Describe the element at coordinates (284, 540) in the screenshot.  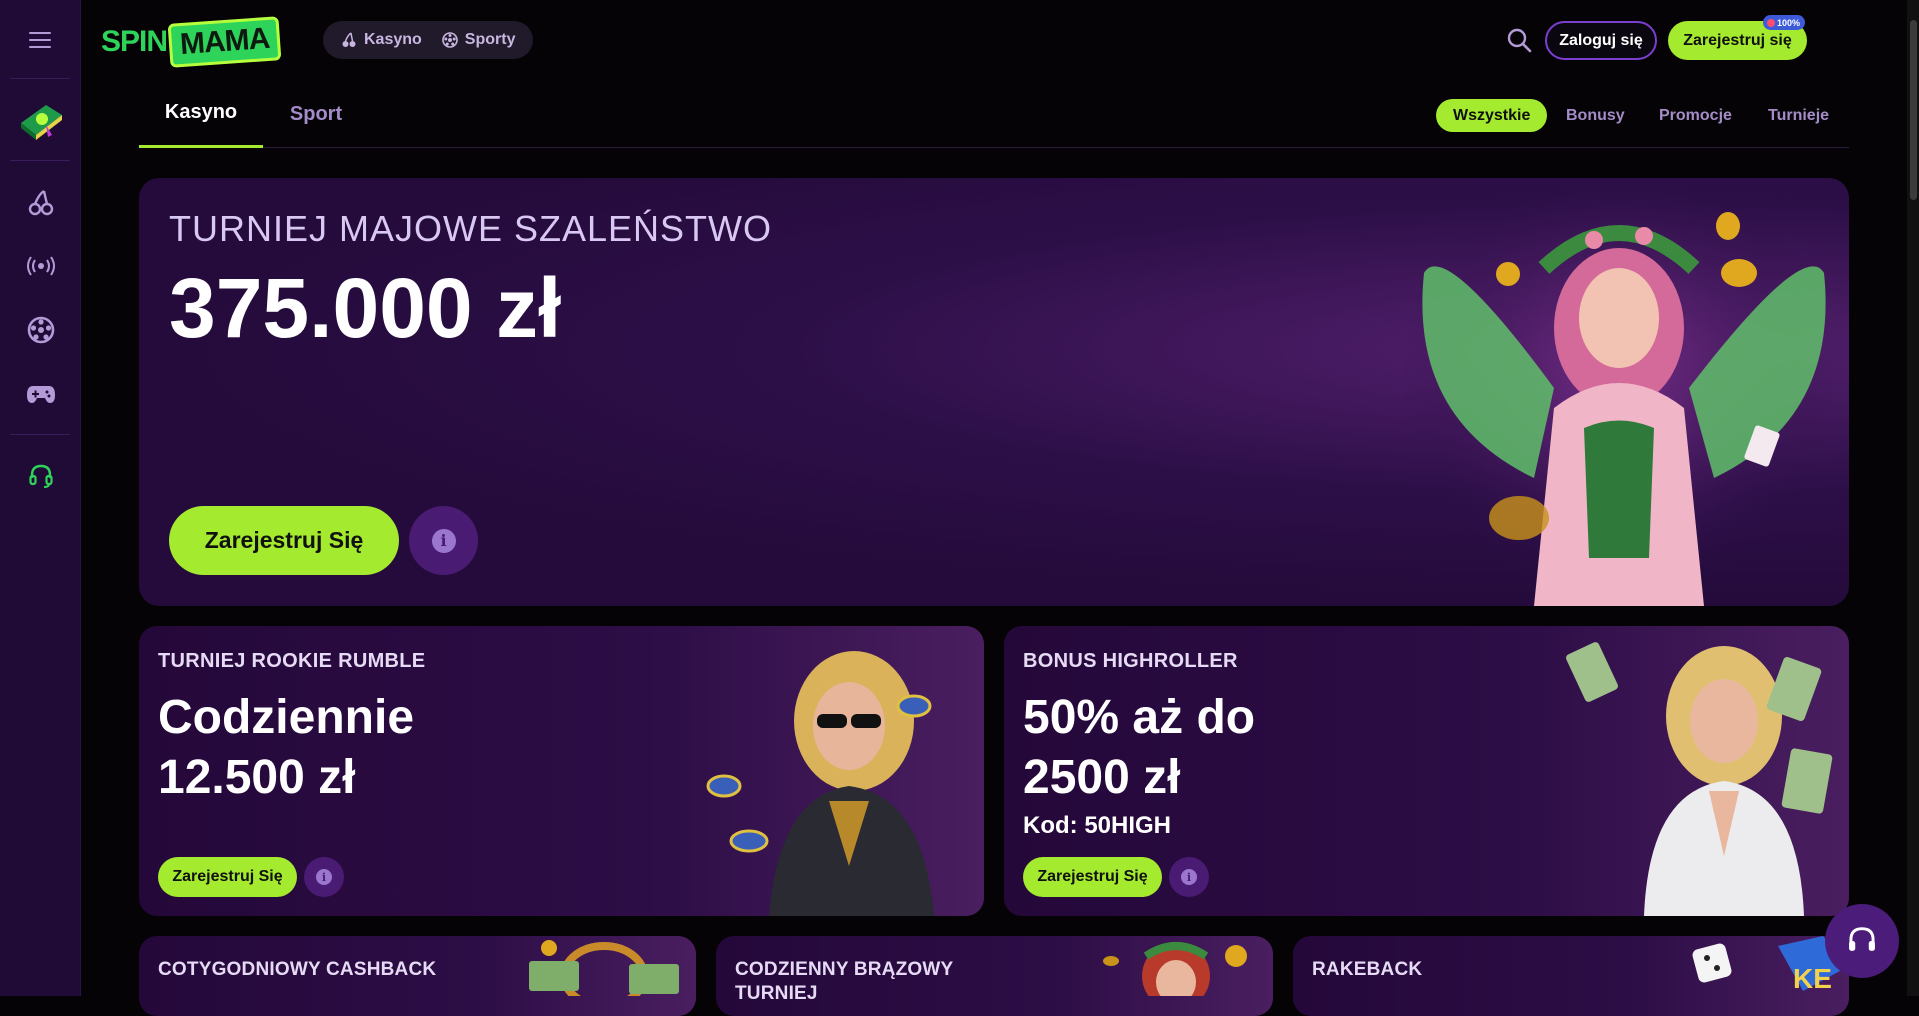
I see `hero-register-button: Zarejestruj Się` at that location.